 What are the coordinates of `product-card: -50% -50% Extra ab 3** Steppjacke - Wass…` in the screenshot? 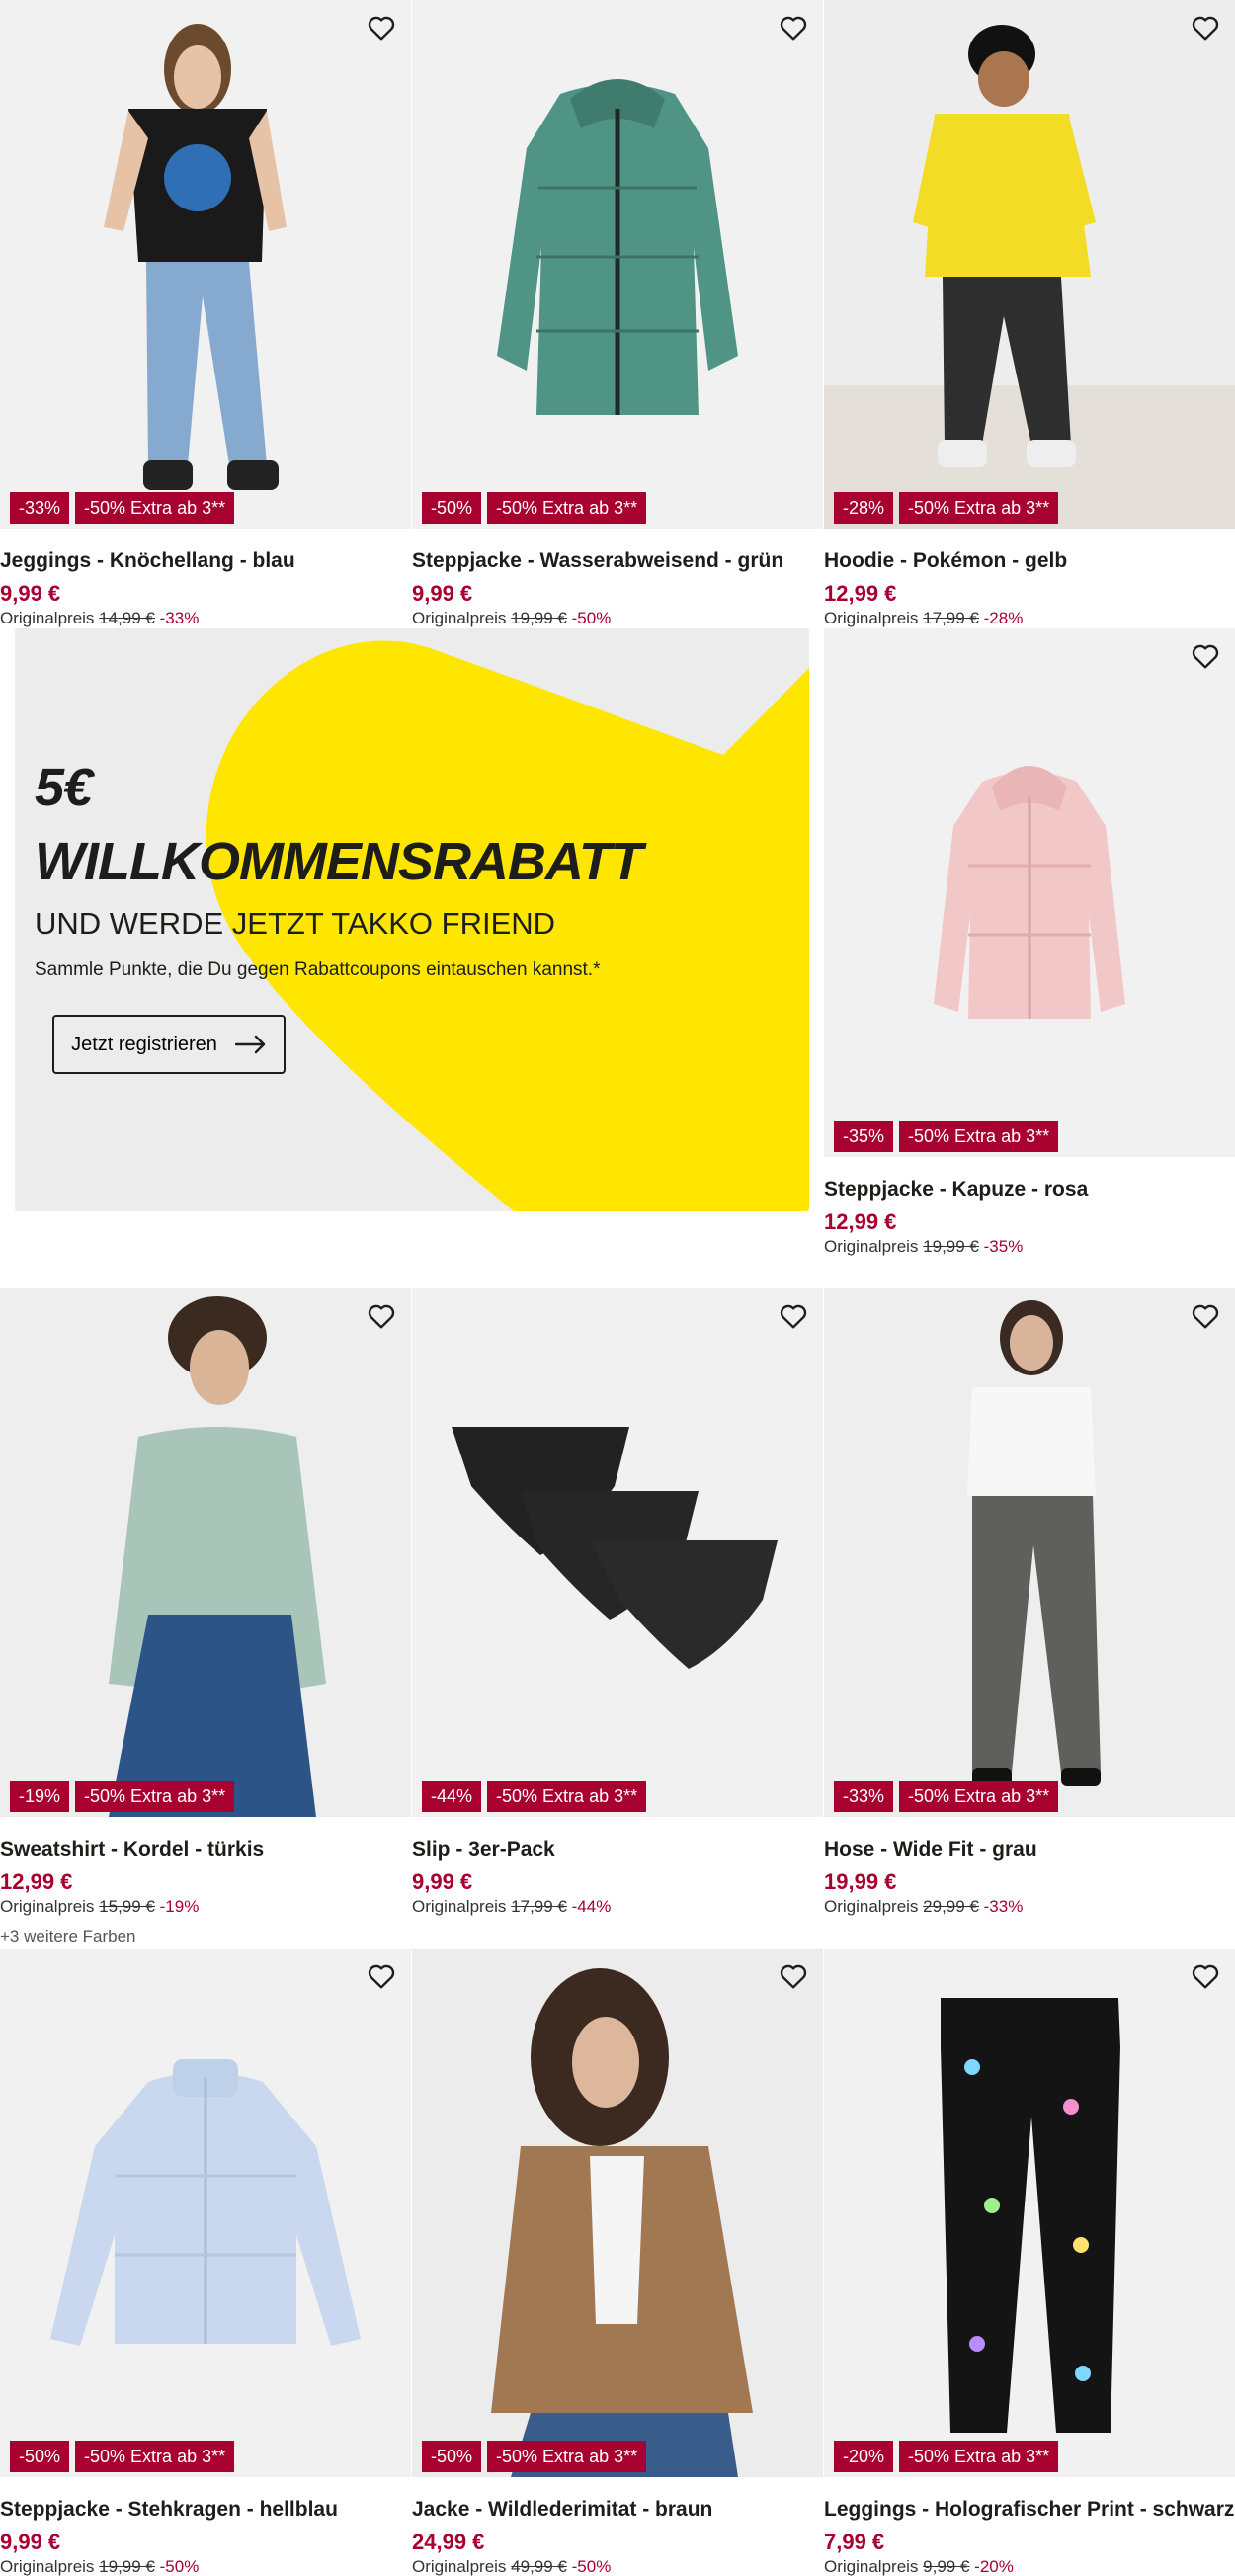 It's located at (617, 314).